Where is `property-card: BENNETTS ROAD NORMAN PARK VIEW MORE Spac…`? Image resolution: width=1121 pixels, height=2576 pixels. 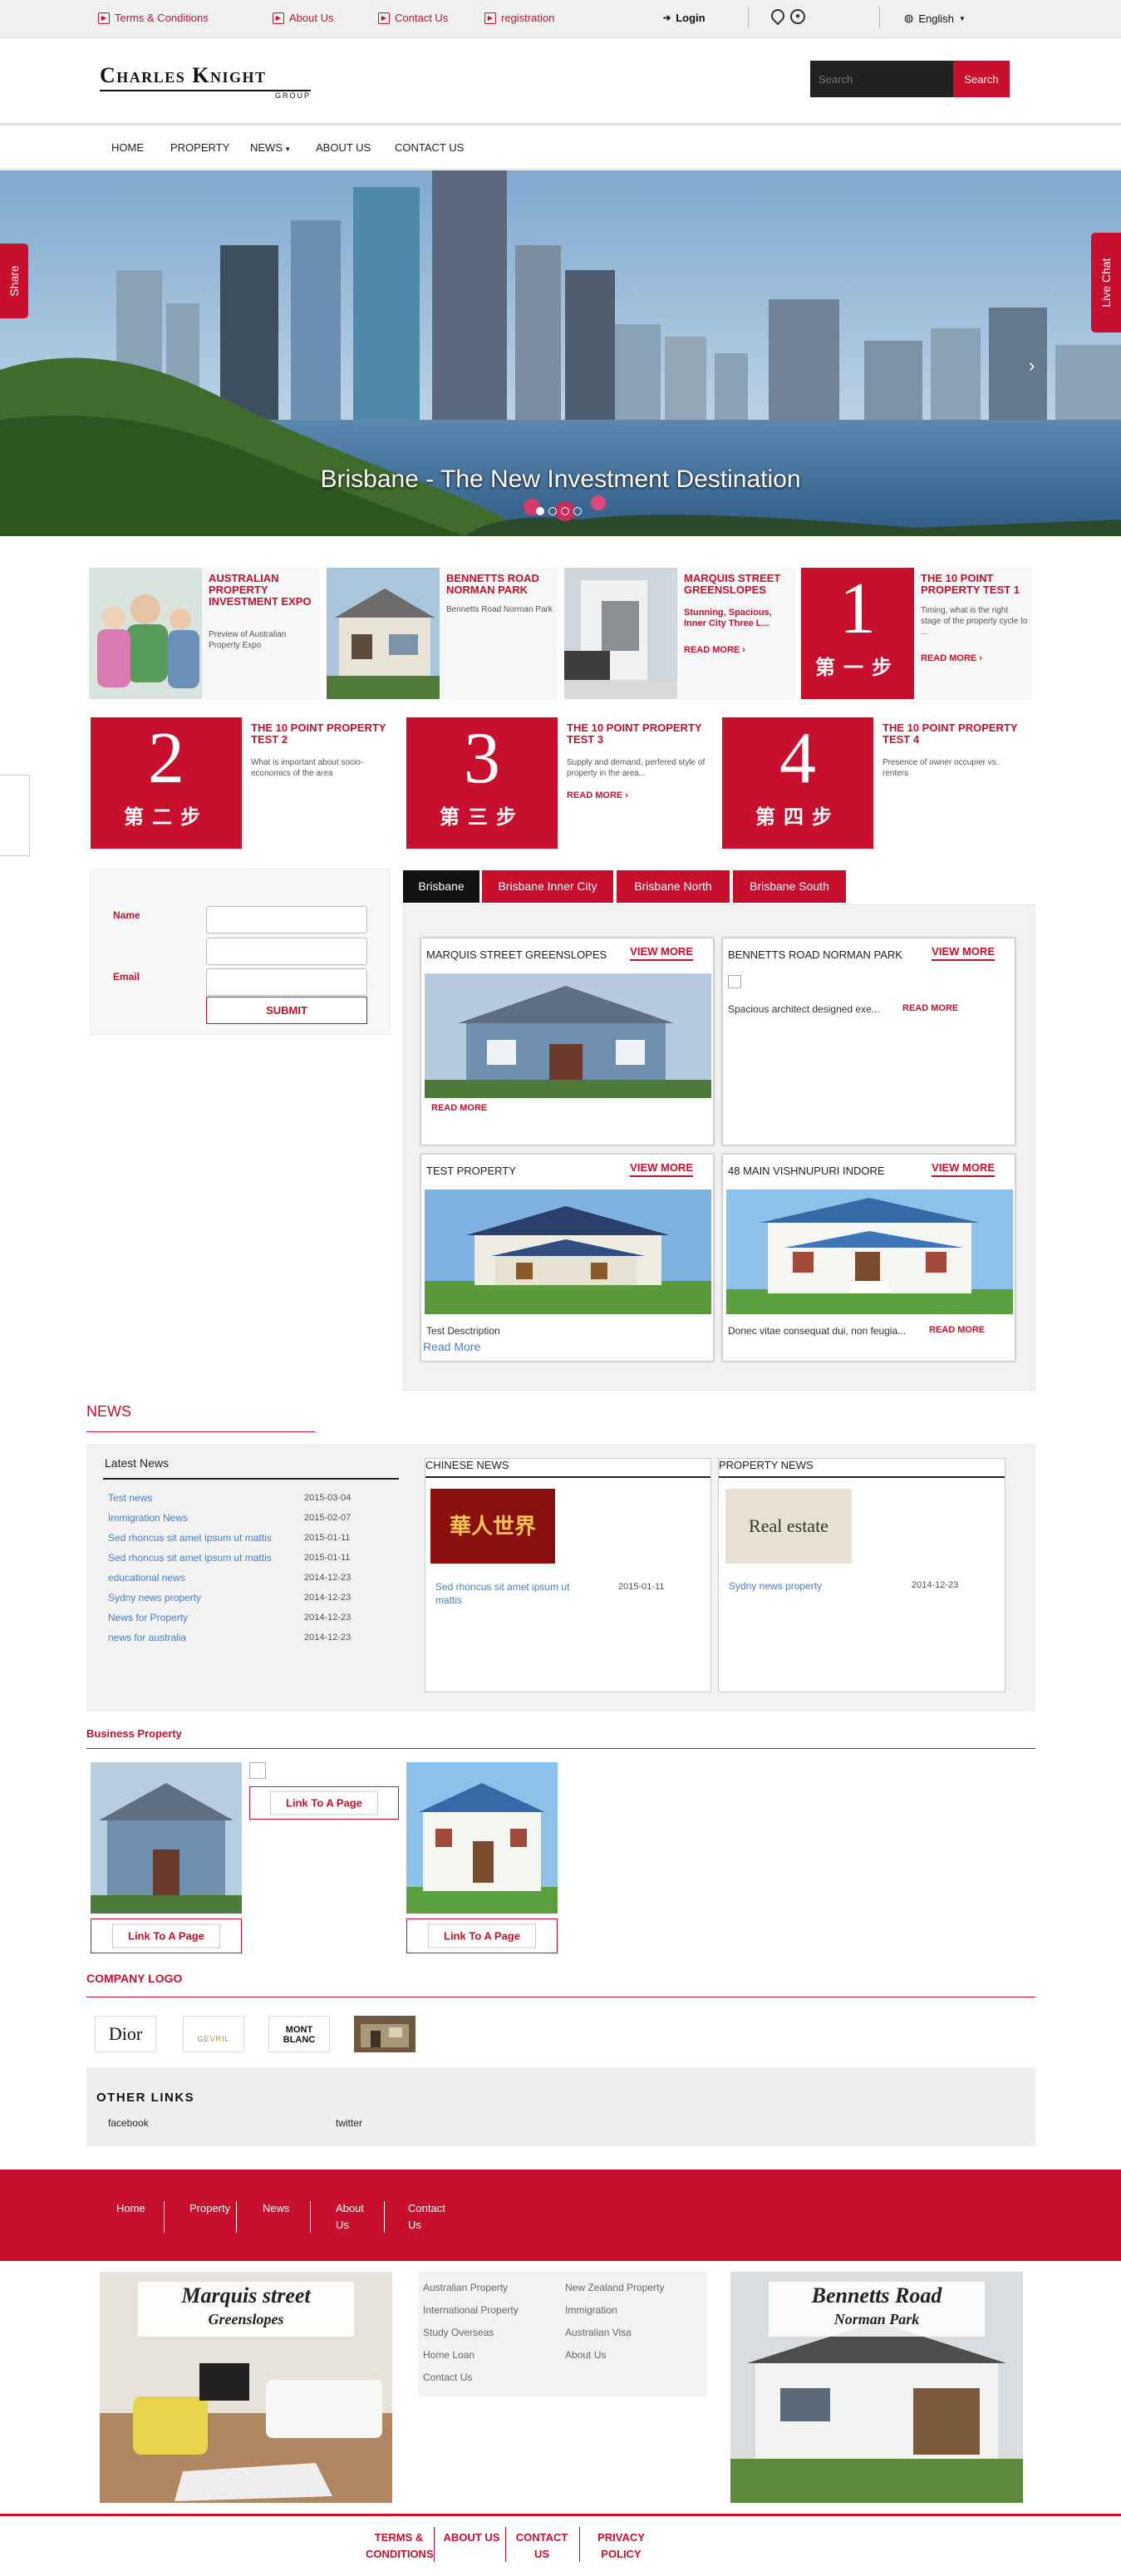
property-card: BENNETTS ROAD NORMAN PARK VIEW MORE Spac… is located at coordinates (868, 1041).